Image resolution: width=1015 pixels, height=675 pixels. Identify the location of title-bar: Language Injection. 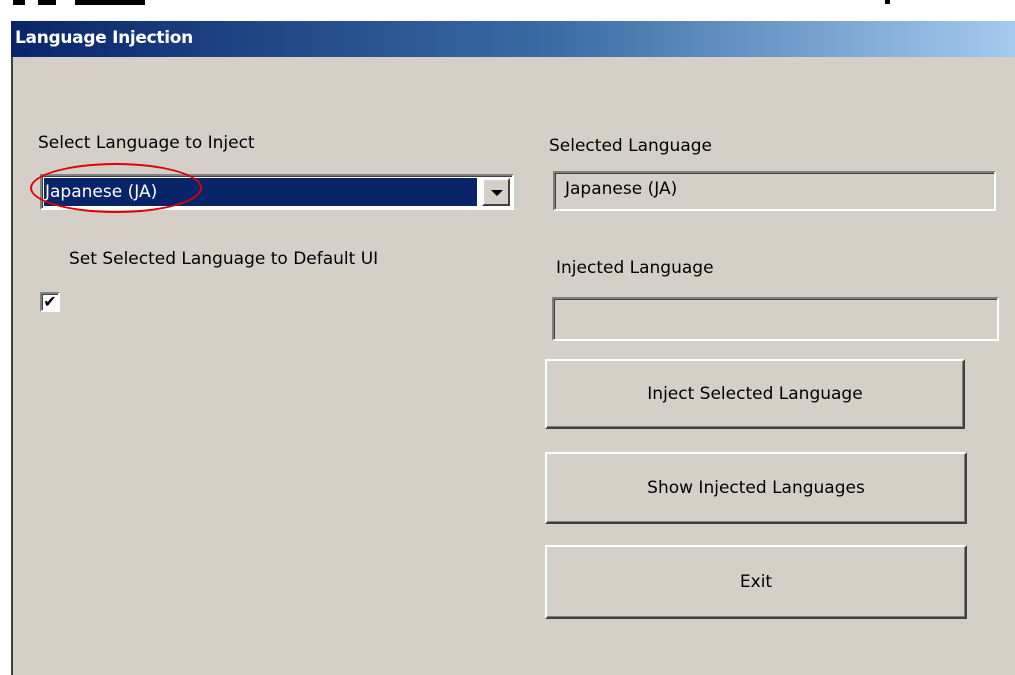
(513, 39).